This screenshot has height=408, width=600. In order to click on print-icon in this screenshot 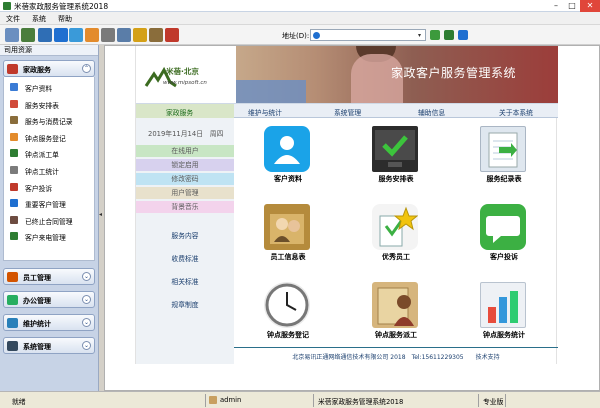, I will do `click(108, 35)`.